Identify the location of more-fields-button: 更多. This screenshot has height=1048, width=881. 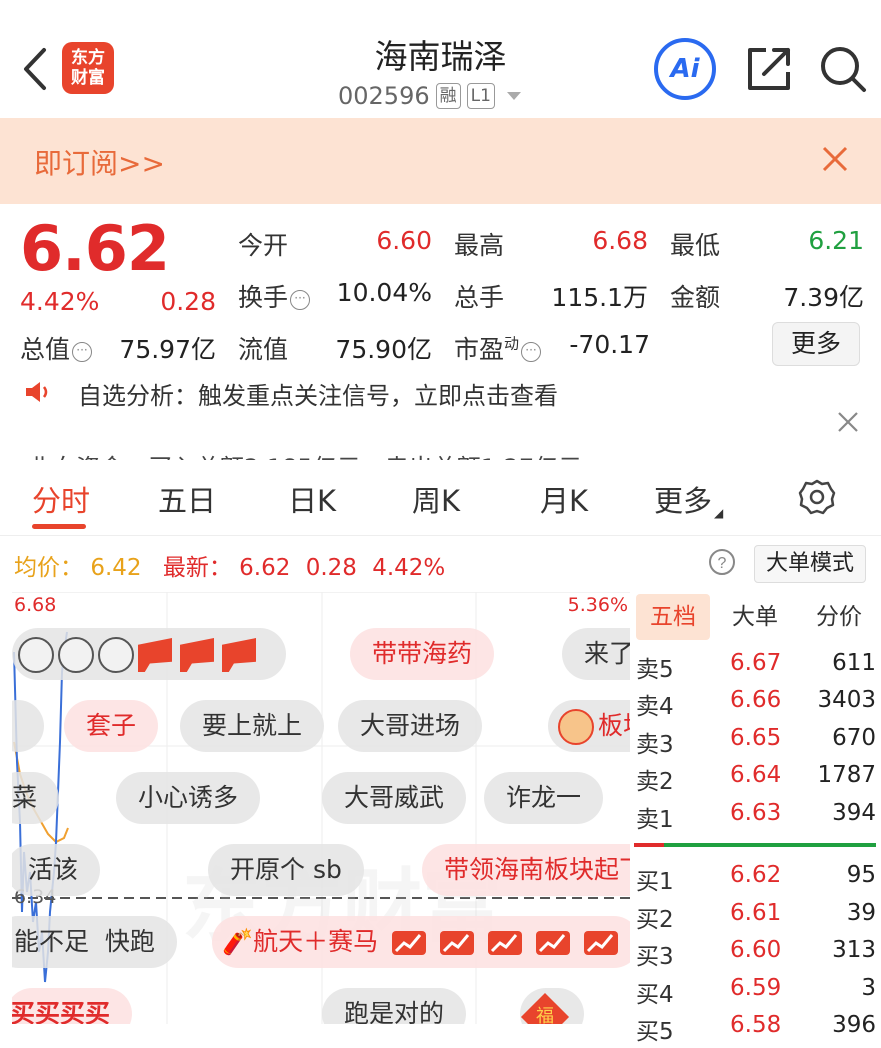
(816, 344).